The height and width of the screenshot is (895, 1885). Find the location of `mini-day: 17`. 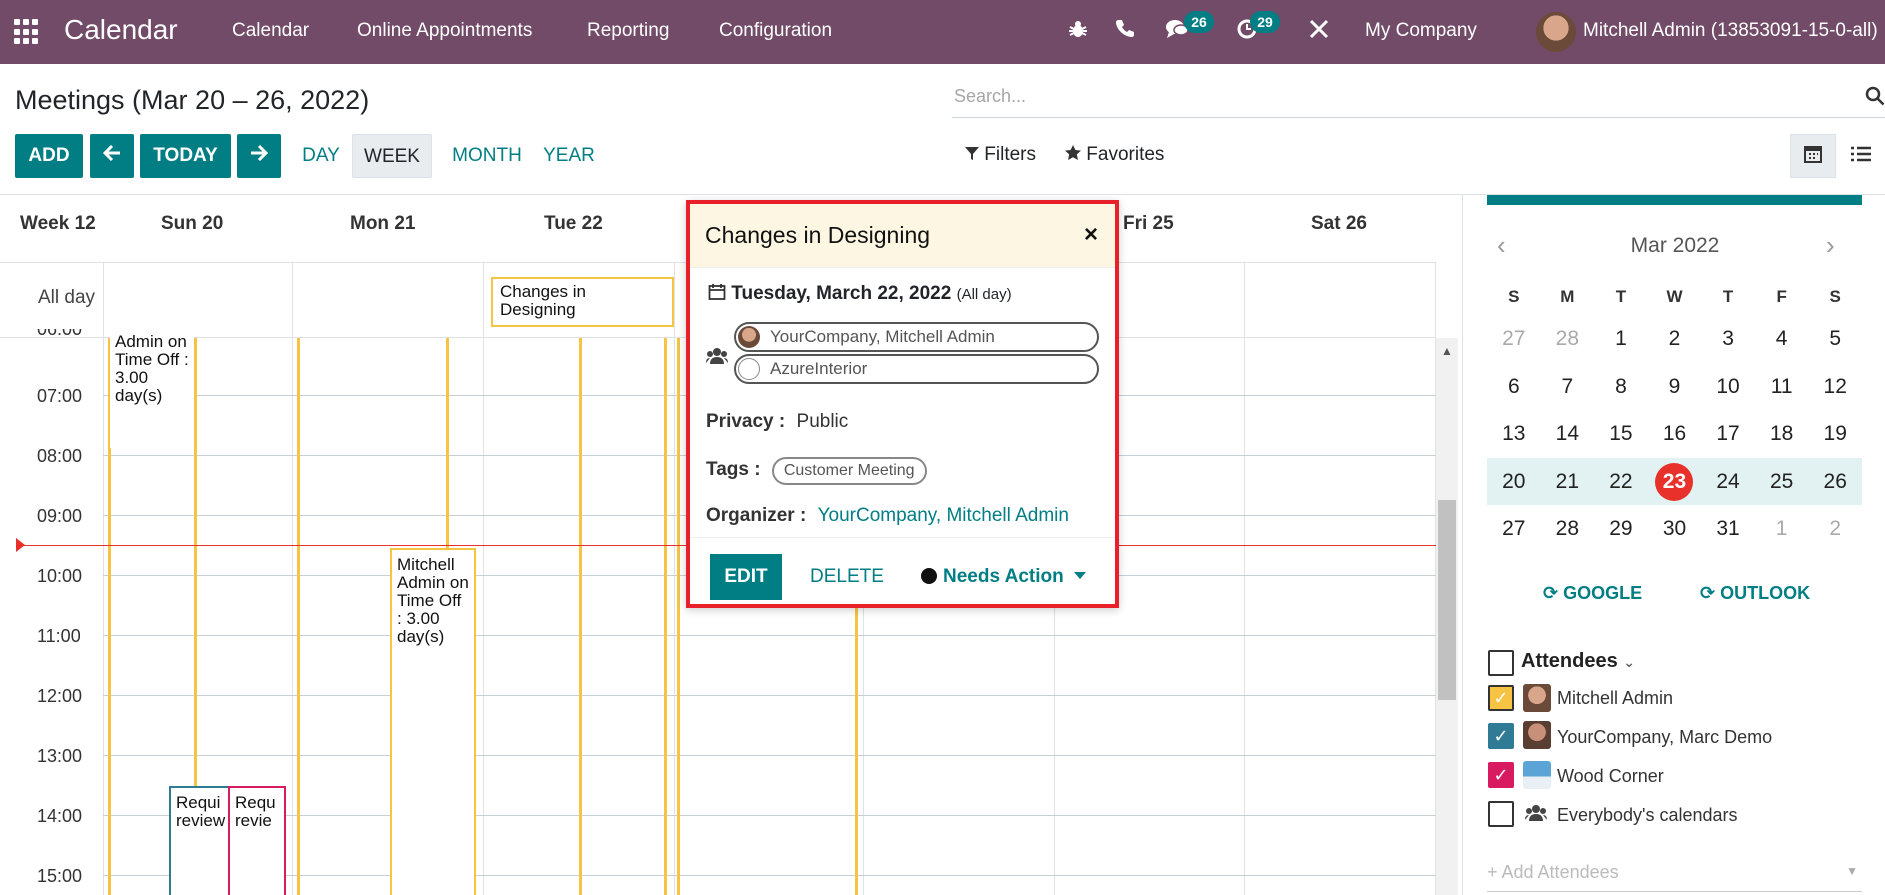

mini-day: 17 is located at coordinates (1728, 434).